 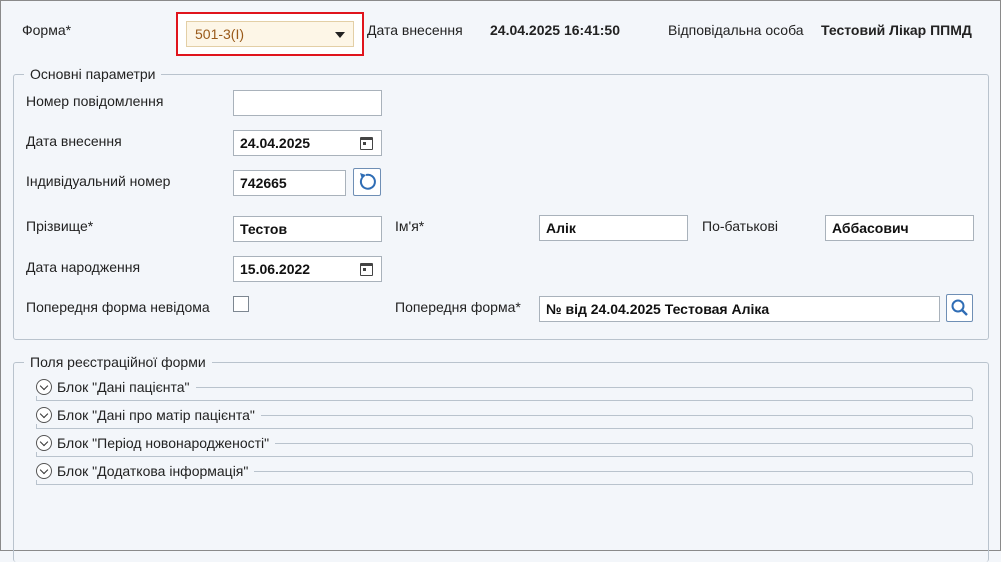 I want to click on regenerate-number-button, so click(x=367, y=182).